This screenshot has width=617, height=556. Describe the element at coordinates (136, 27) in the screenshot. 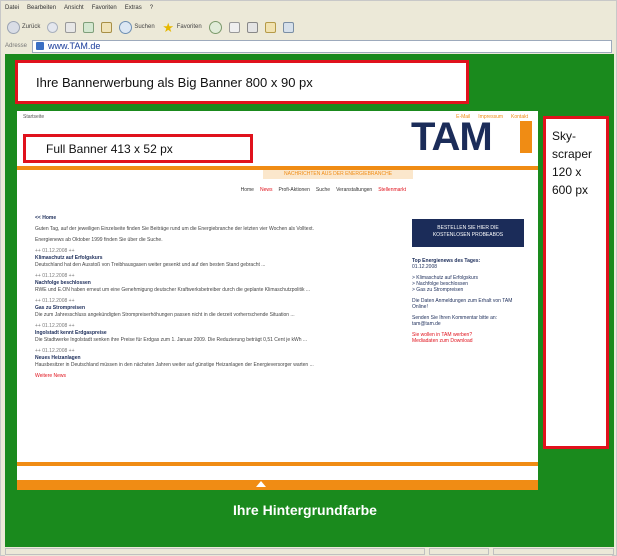

I see `search-button: Suchen` at that location.